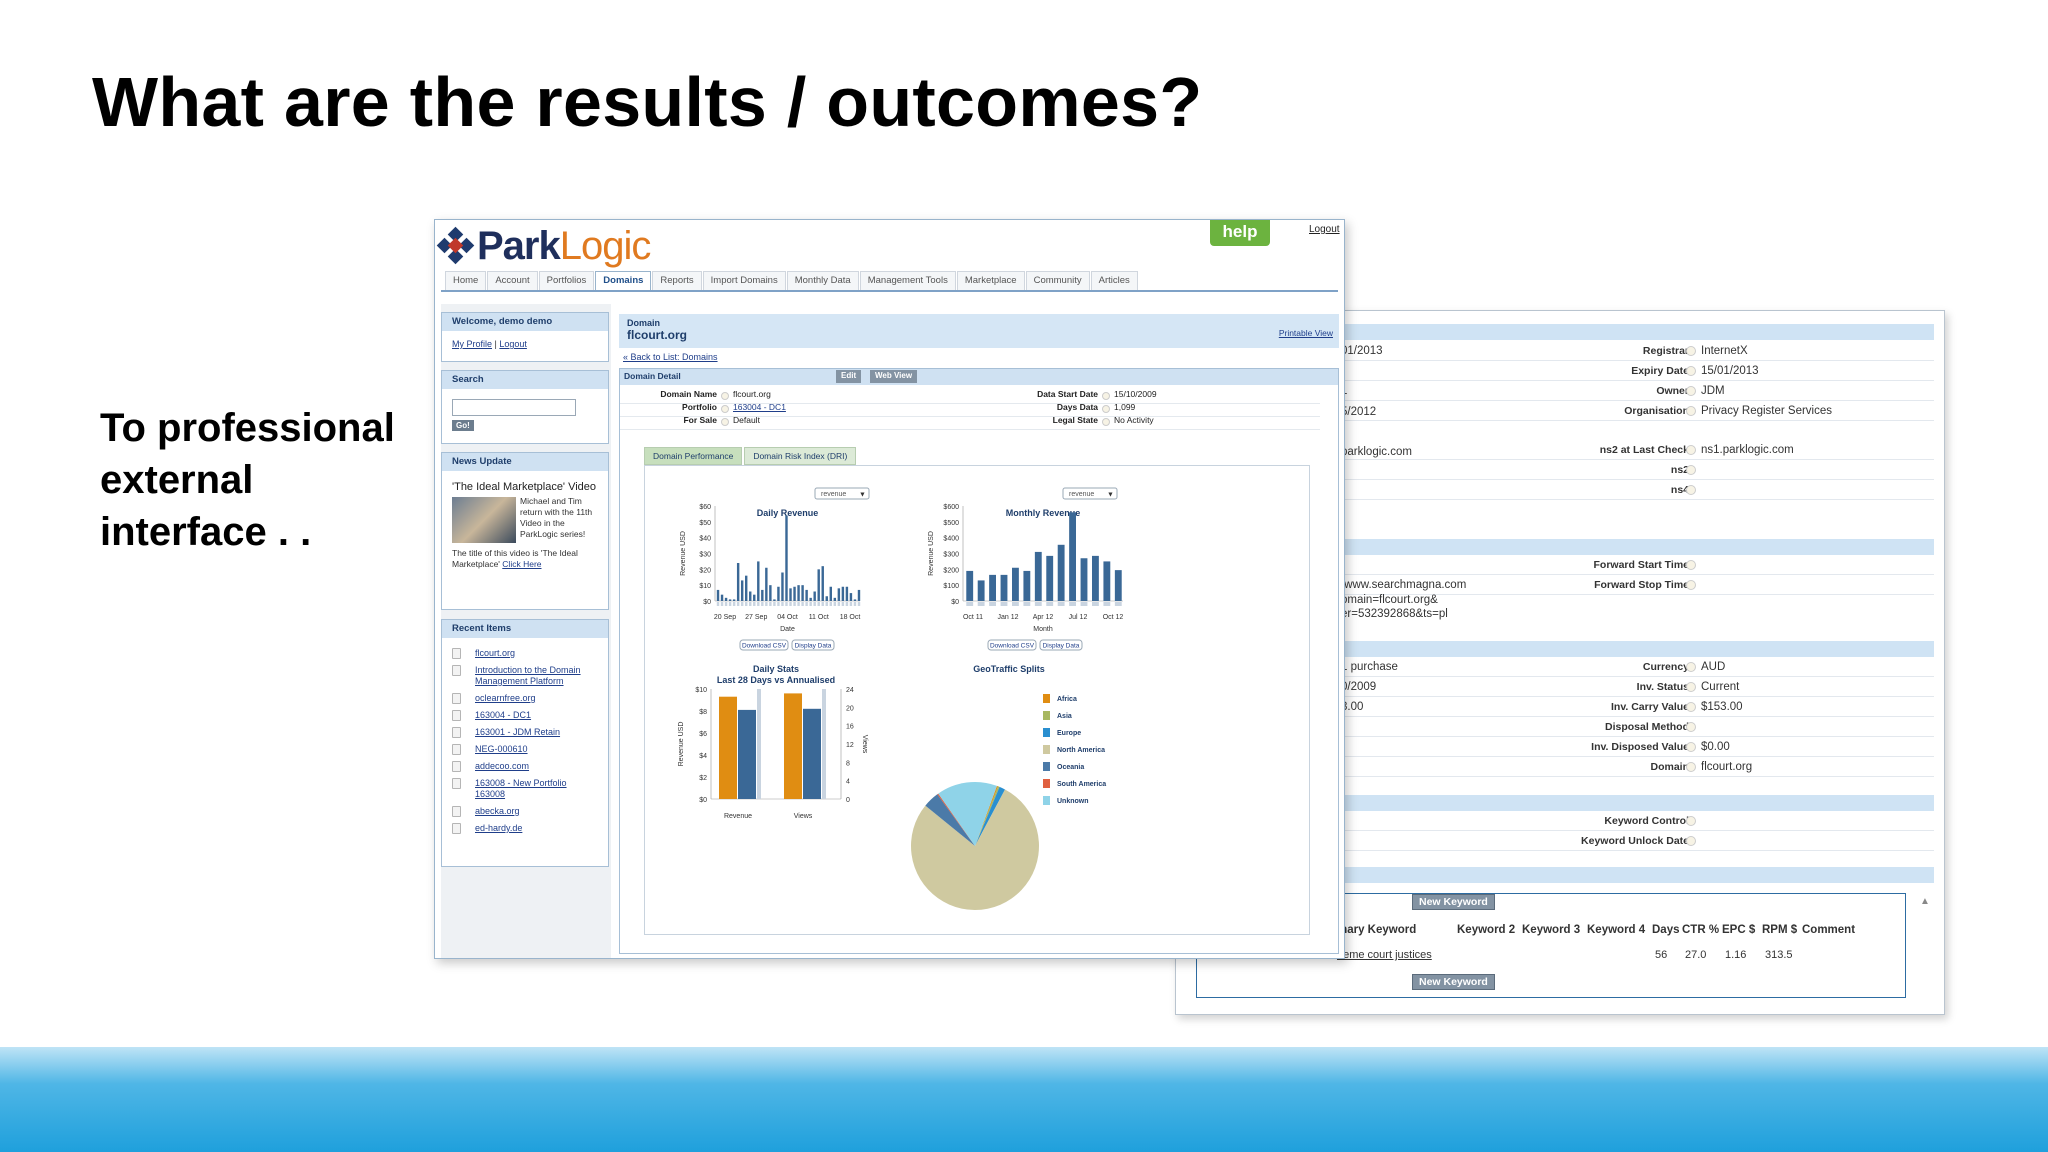 This screenshot has height=1152, width=2048. What do you see at coordinates (1453, 982) in the screenshot?
I see `new-keyword-button-bottom: New Keyword` at bounding box center [1453, 982].